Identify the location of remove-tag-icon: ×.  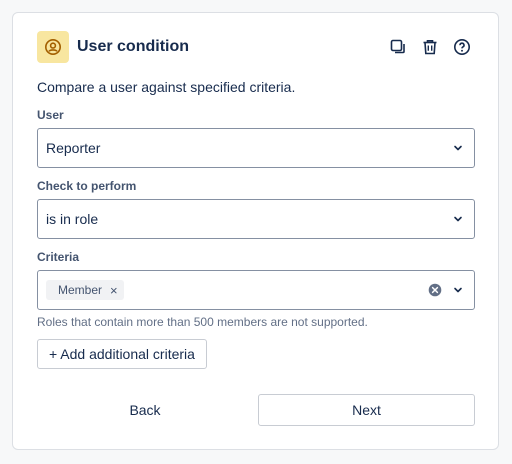
(114, 290).